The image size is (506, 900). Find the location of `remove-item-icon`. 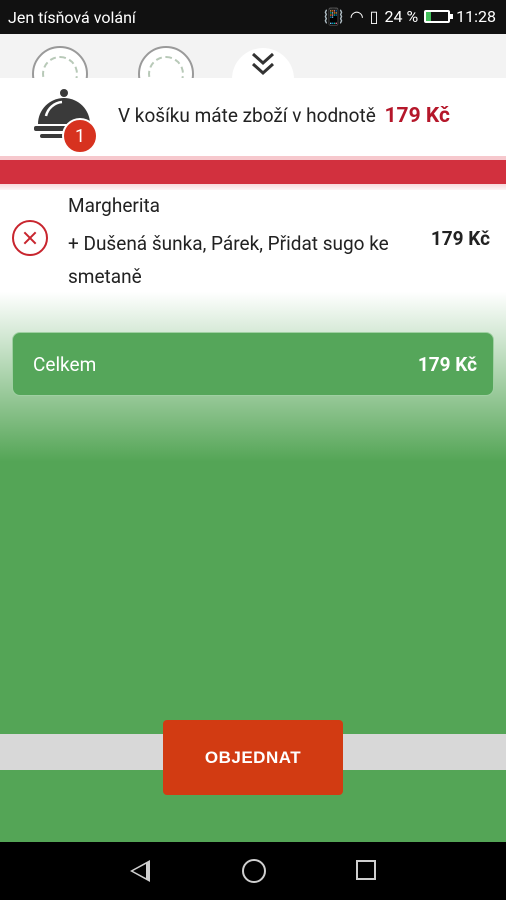

remove-item-icon is located at coordinates (30, 238).